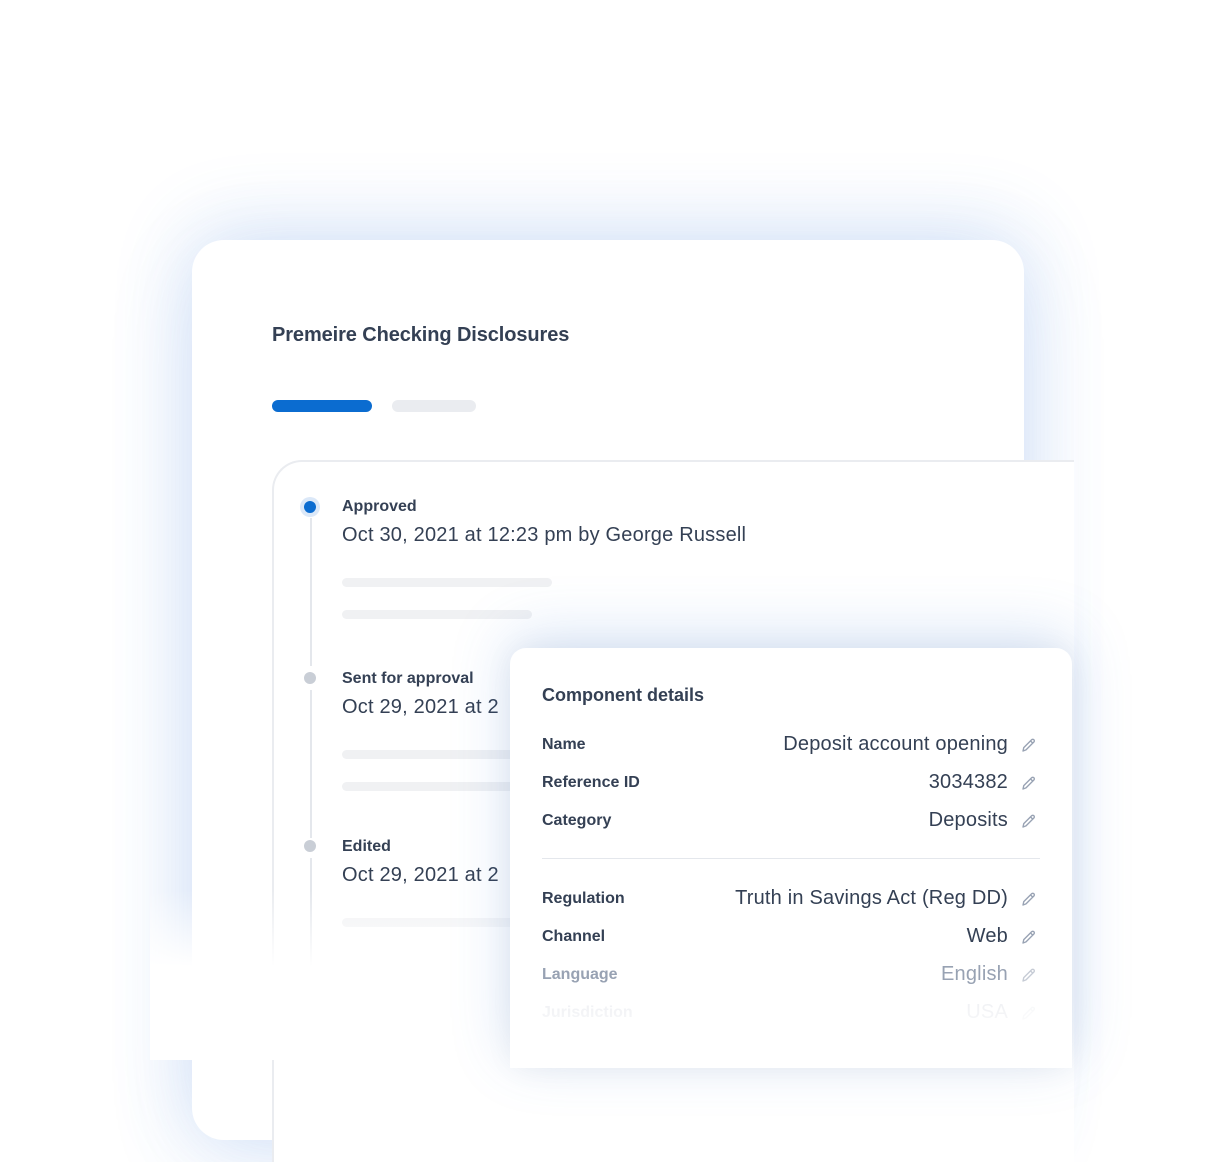 The width and height of the screenshot is (1216, 1162). I want to click on detail-label: Name, so click(564, 744).